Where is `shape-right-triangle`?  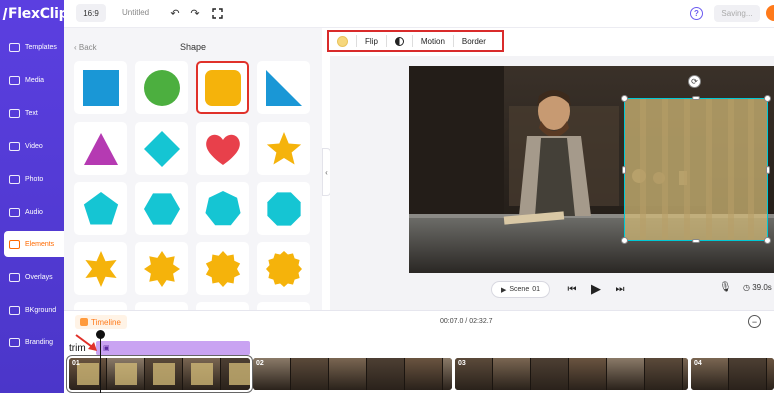
shape-right-triangle is located at coordinates (283, 87).